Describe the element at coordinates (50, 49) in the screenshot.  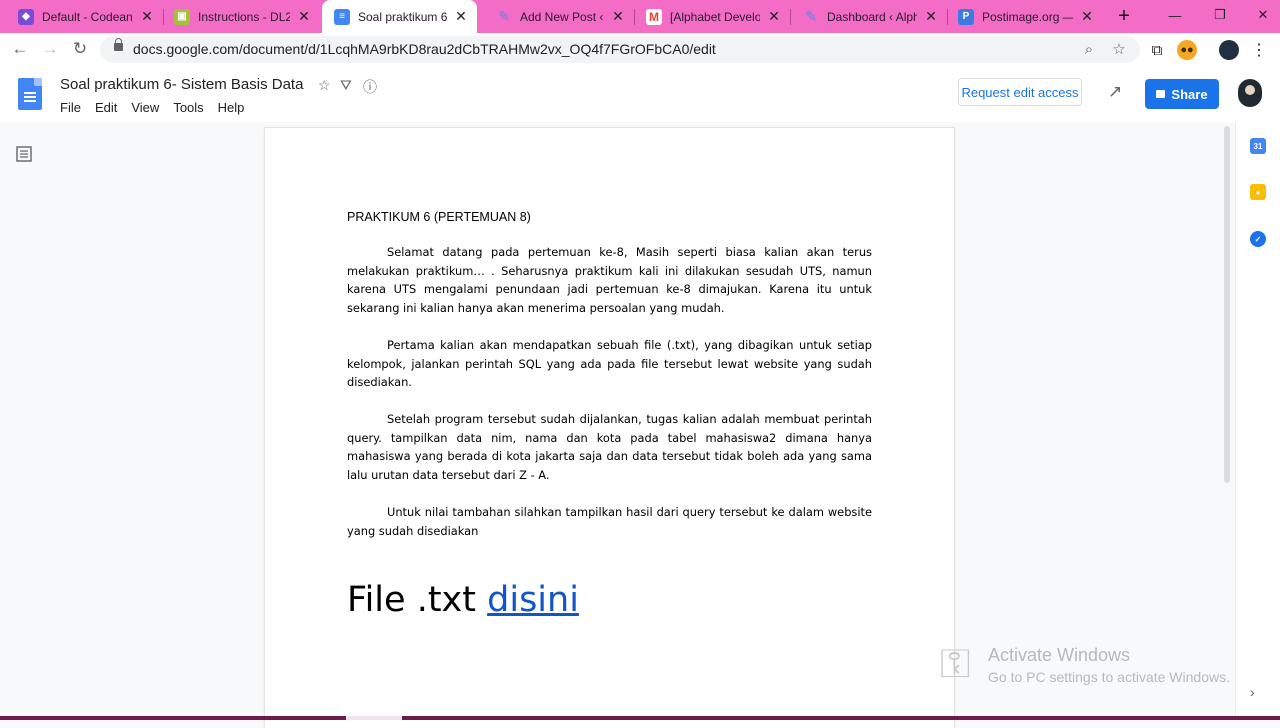
I see `forward-icon: →` at that location.